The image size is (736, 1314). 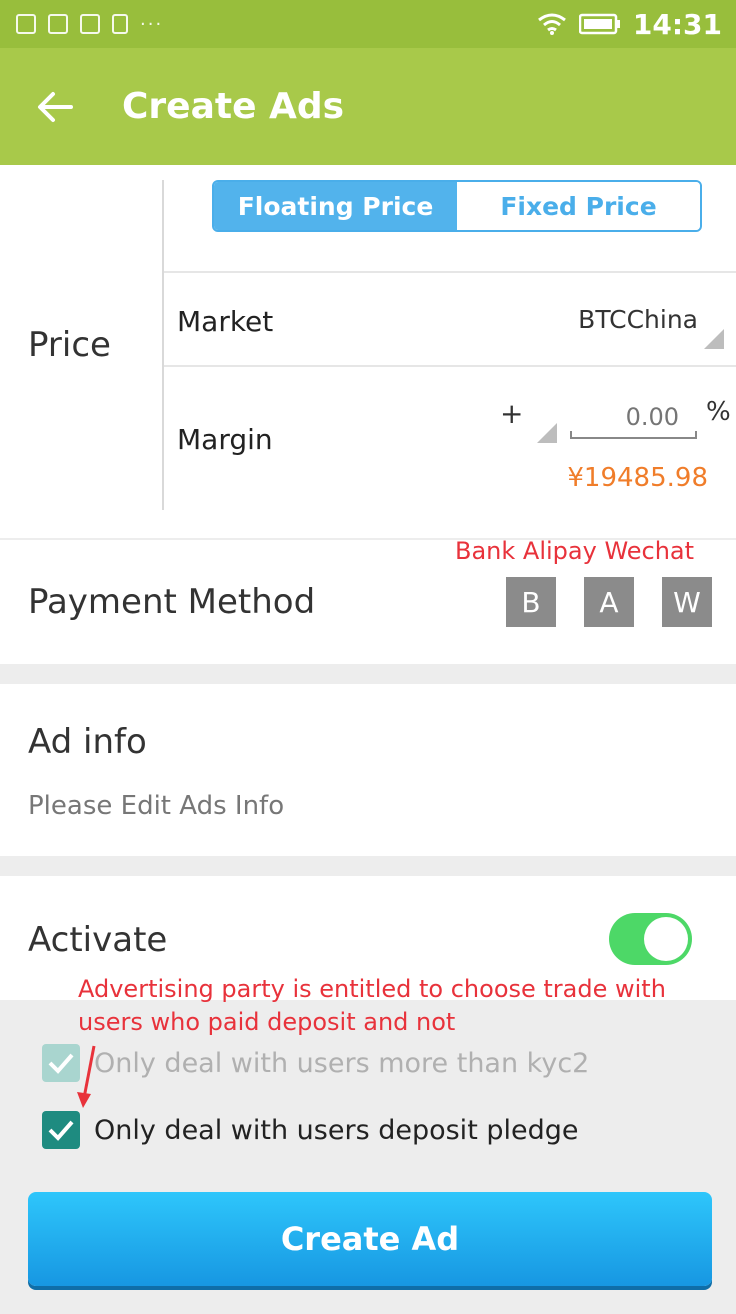 What do you see at coordinates (69, 345) in the screenshot?
I see `price-label: Price` at bounding box center [69, 345].